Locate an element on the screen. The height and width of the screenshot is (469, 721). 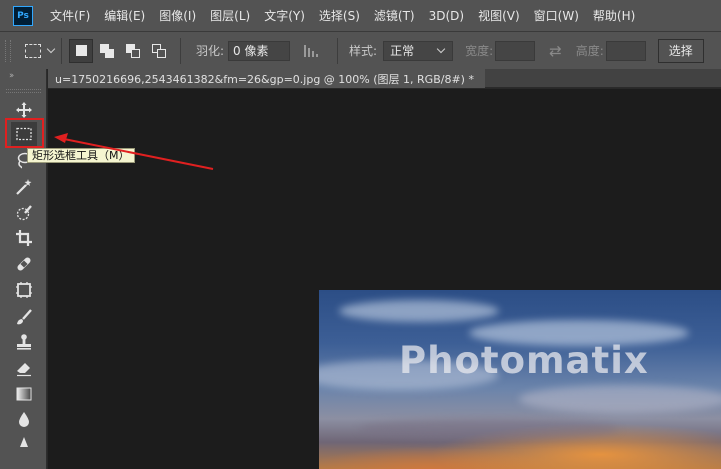
menu-filter: 滤镜(T) is located at coordinates (394, 15).